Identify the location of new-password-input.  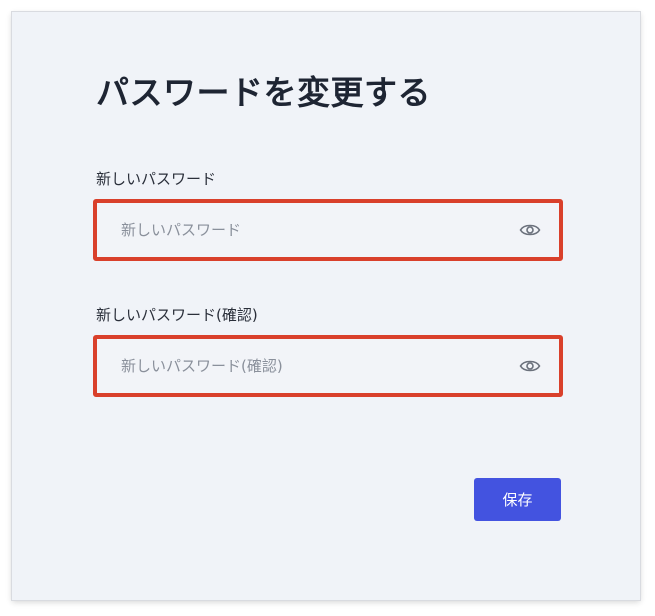
(328, 230).